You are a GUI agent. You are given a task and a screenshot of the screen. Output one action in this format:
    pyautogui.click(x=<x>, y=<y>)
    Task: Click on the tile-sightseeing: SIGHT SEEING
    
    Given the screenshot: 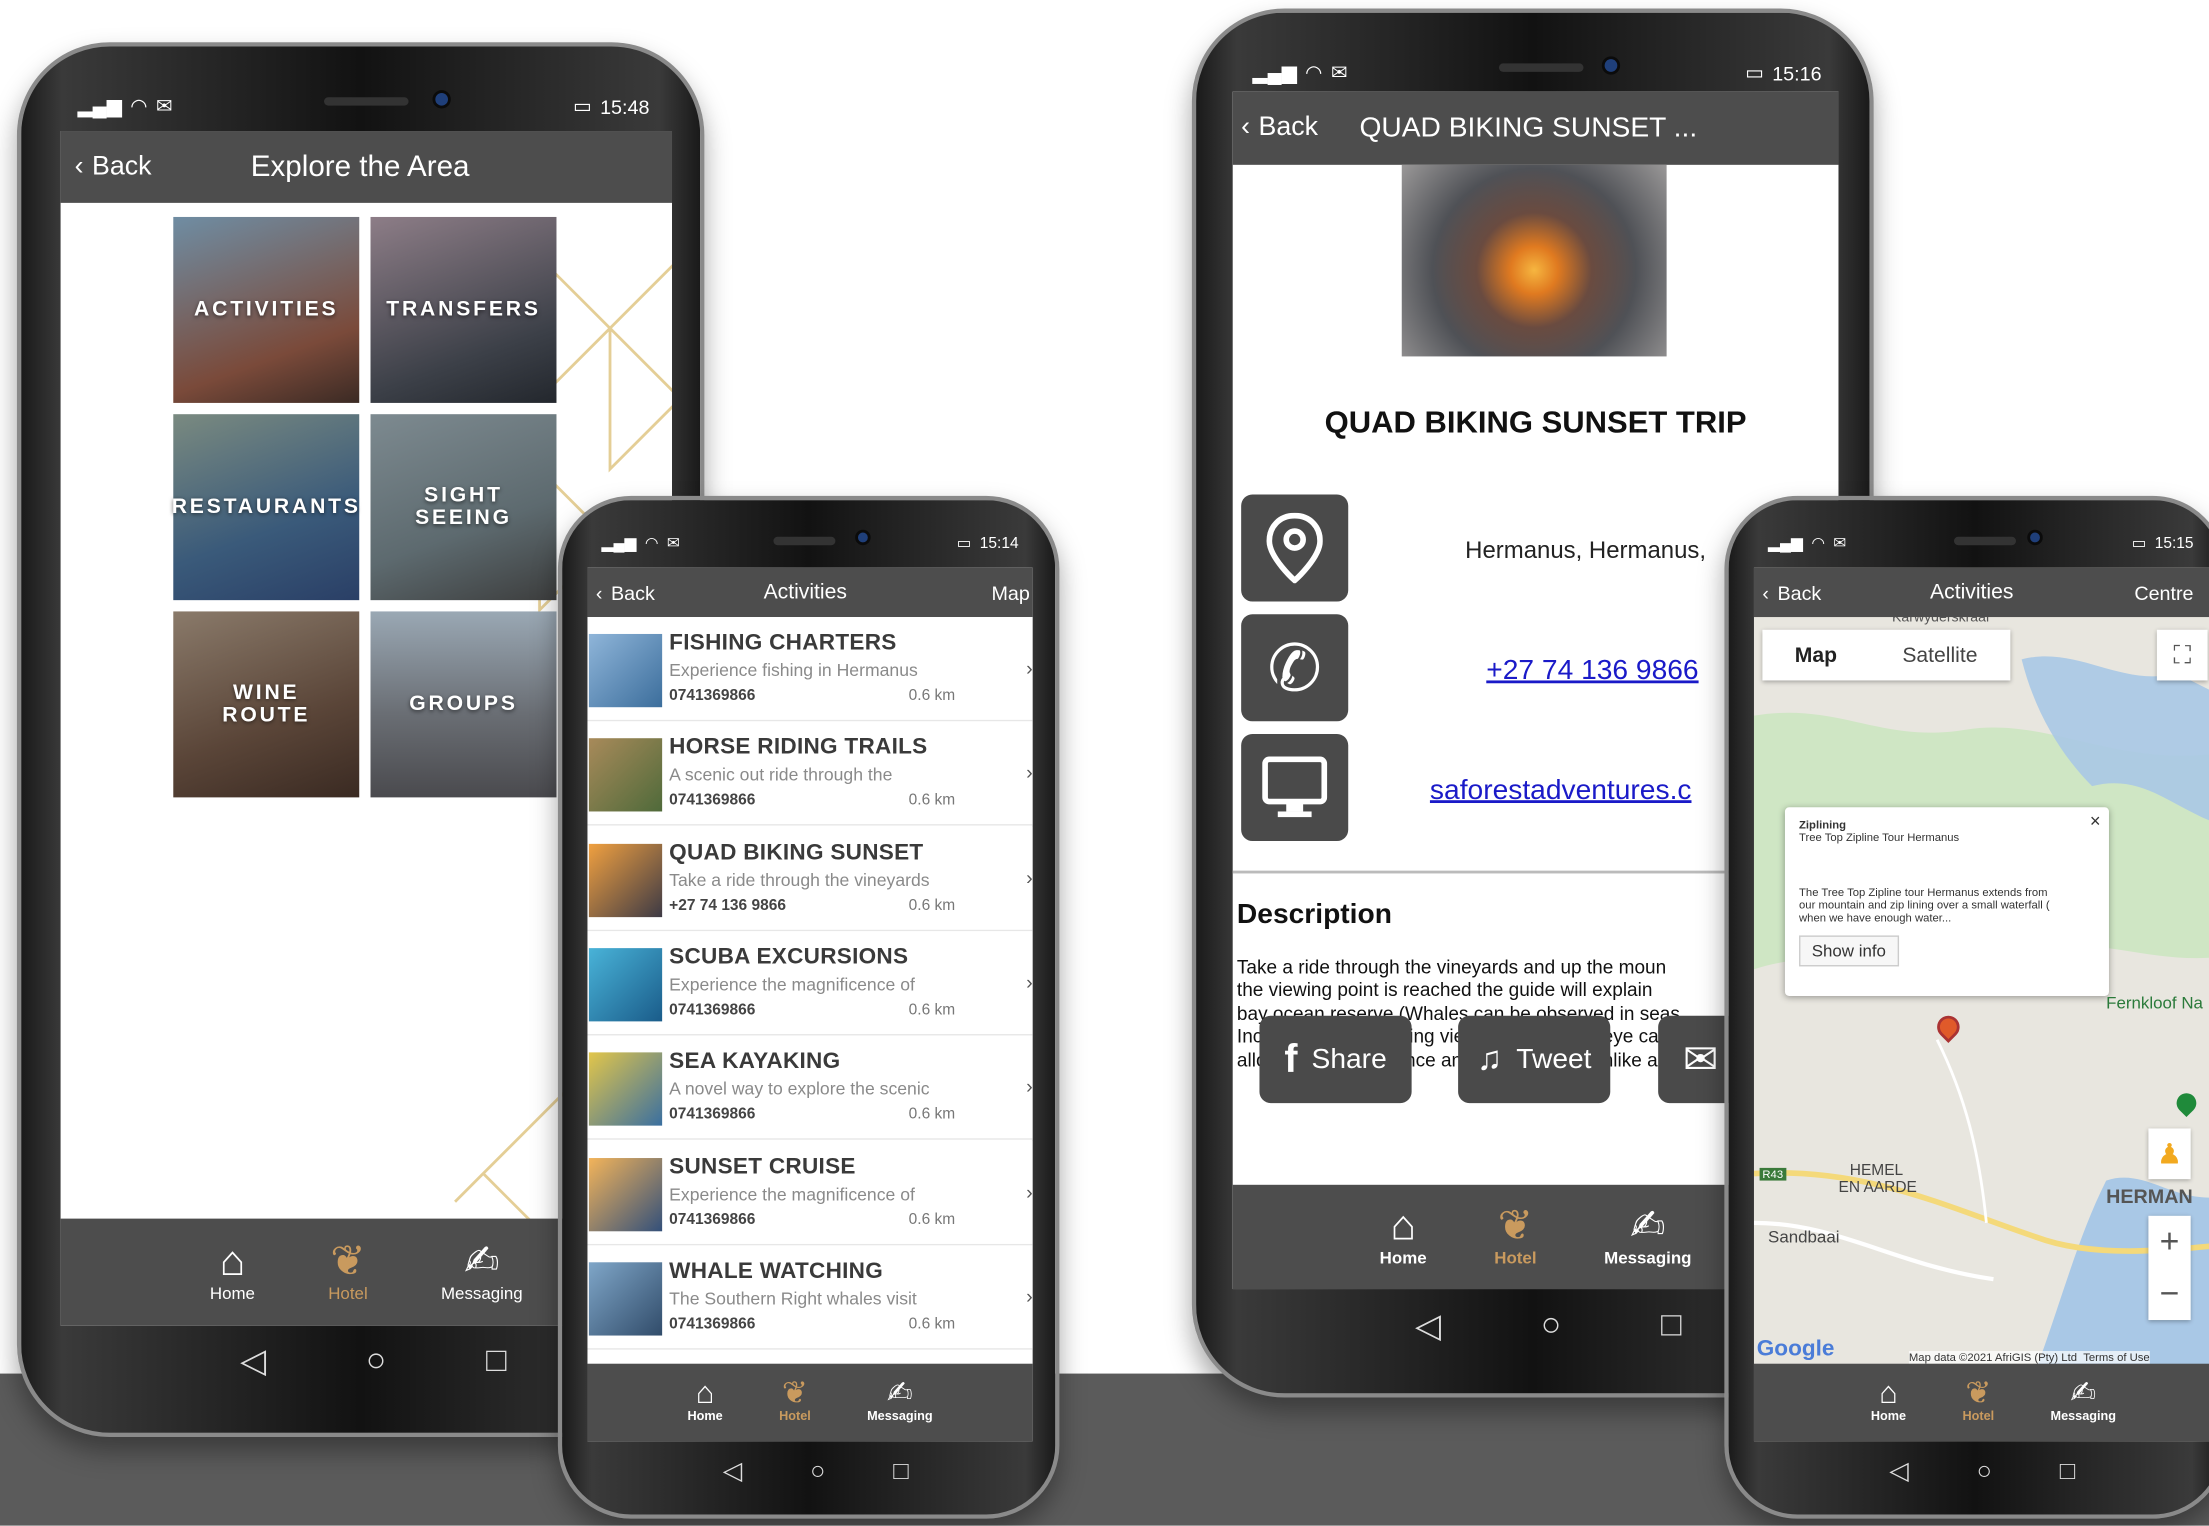 What is the action you would take?
    pyautogui.click(x=463, y=507)
    